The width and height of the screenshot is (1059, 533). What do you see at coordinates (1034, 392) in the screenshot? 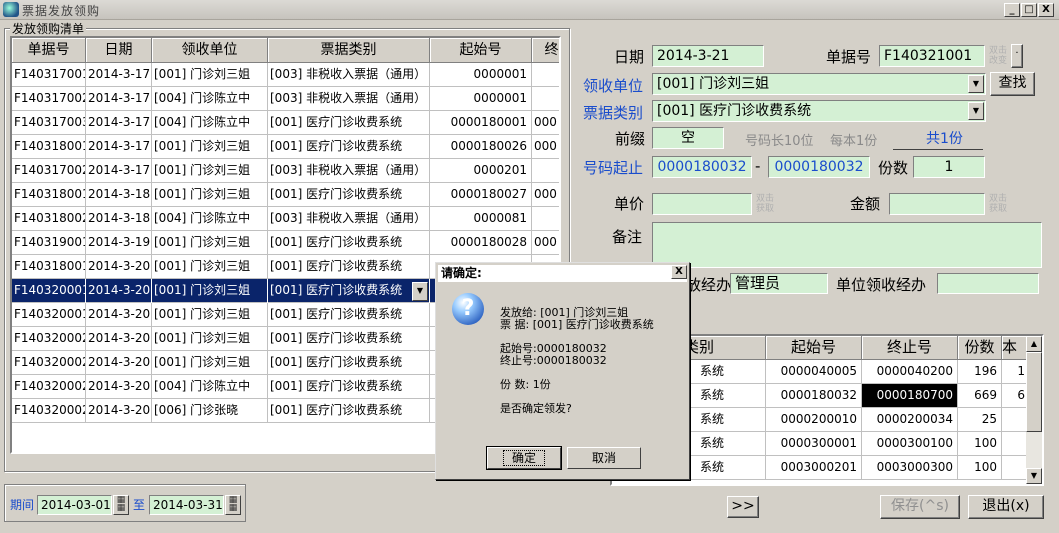
I see `scroll-thumb` at bounding box center [1034, 392].